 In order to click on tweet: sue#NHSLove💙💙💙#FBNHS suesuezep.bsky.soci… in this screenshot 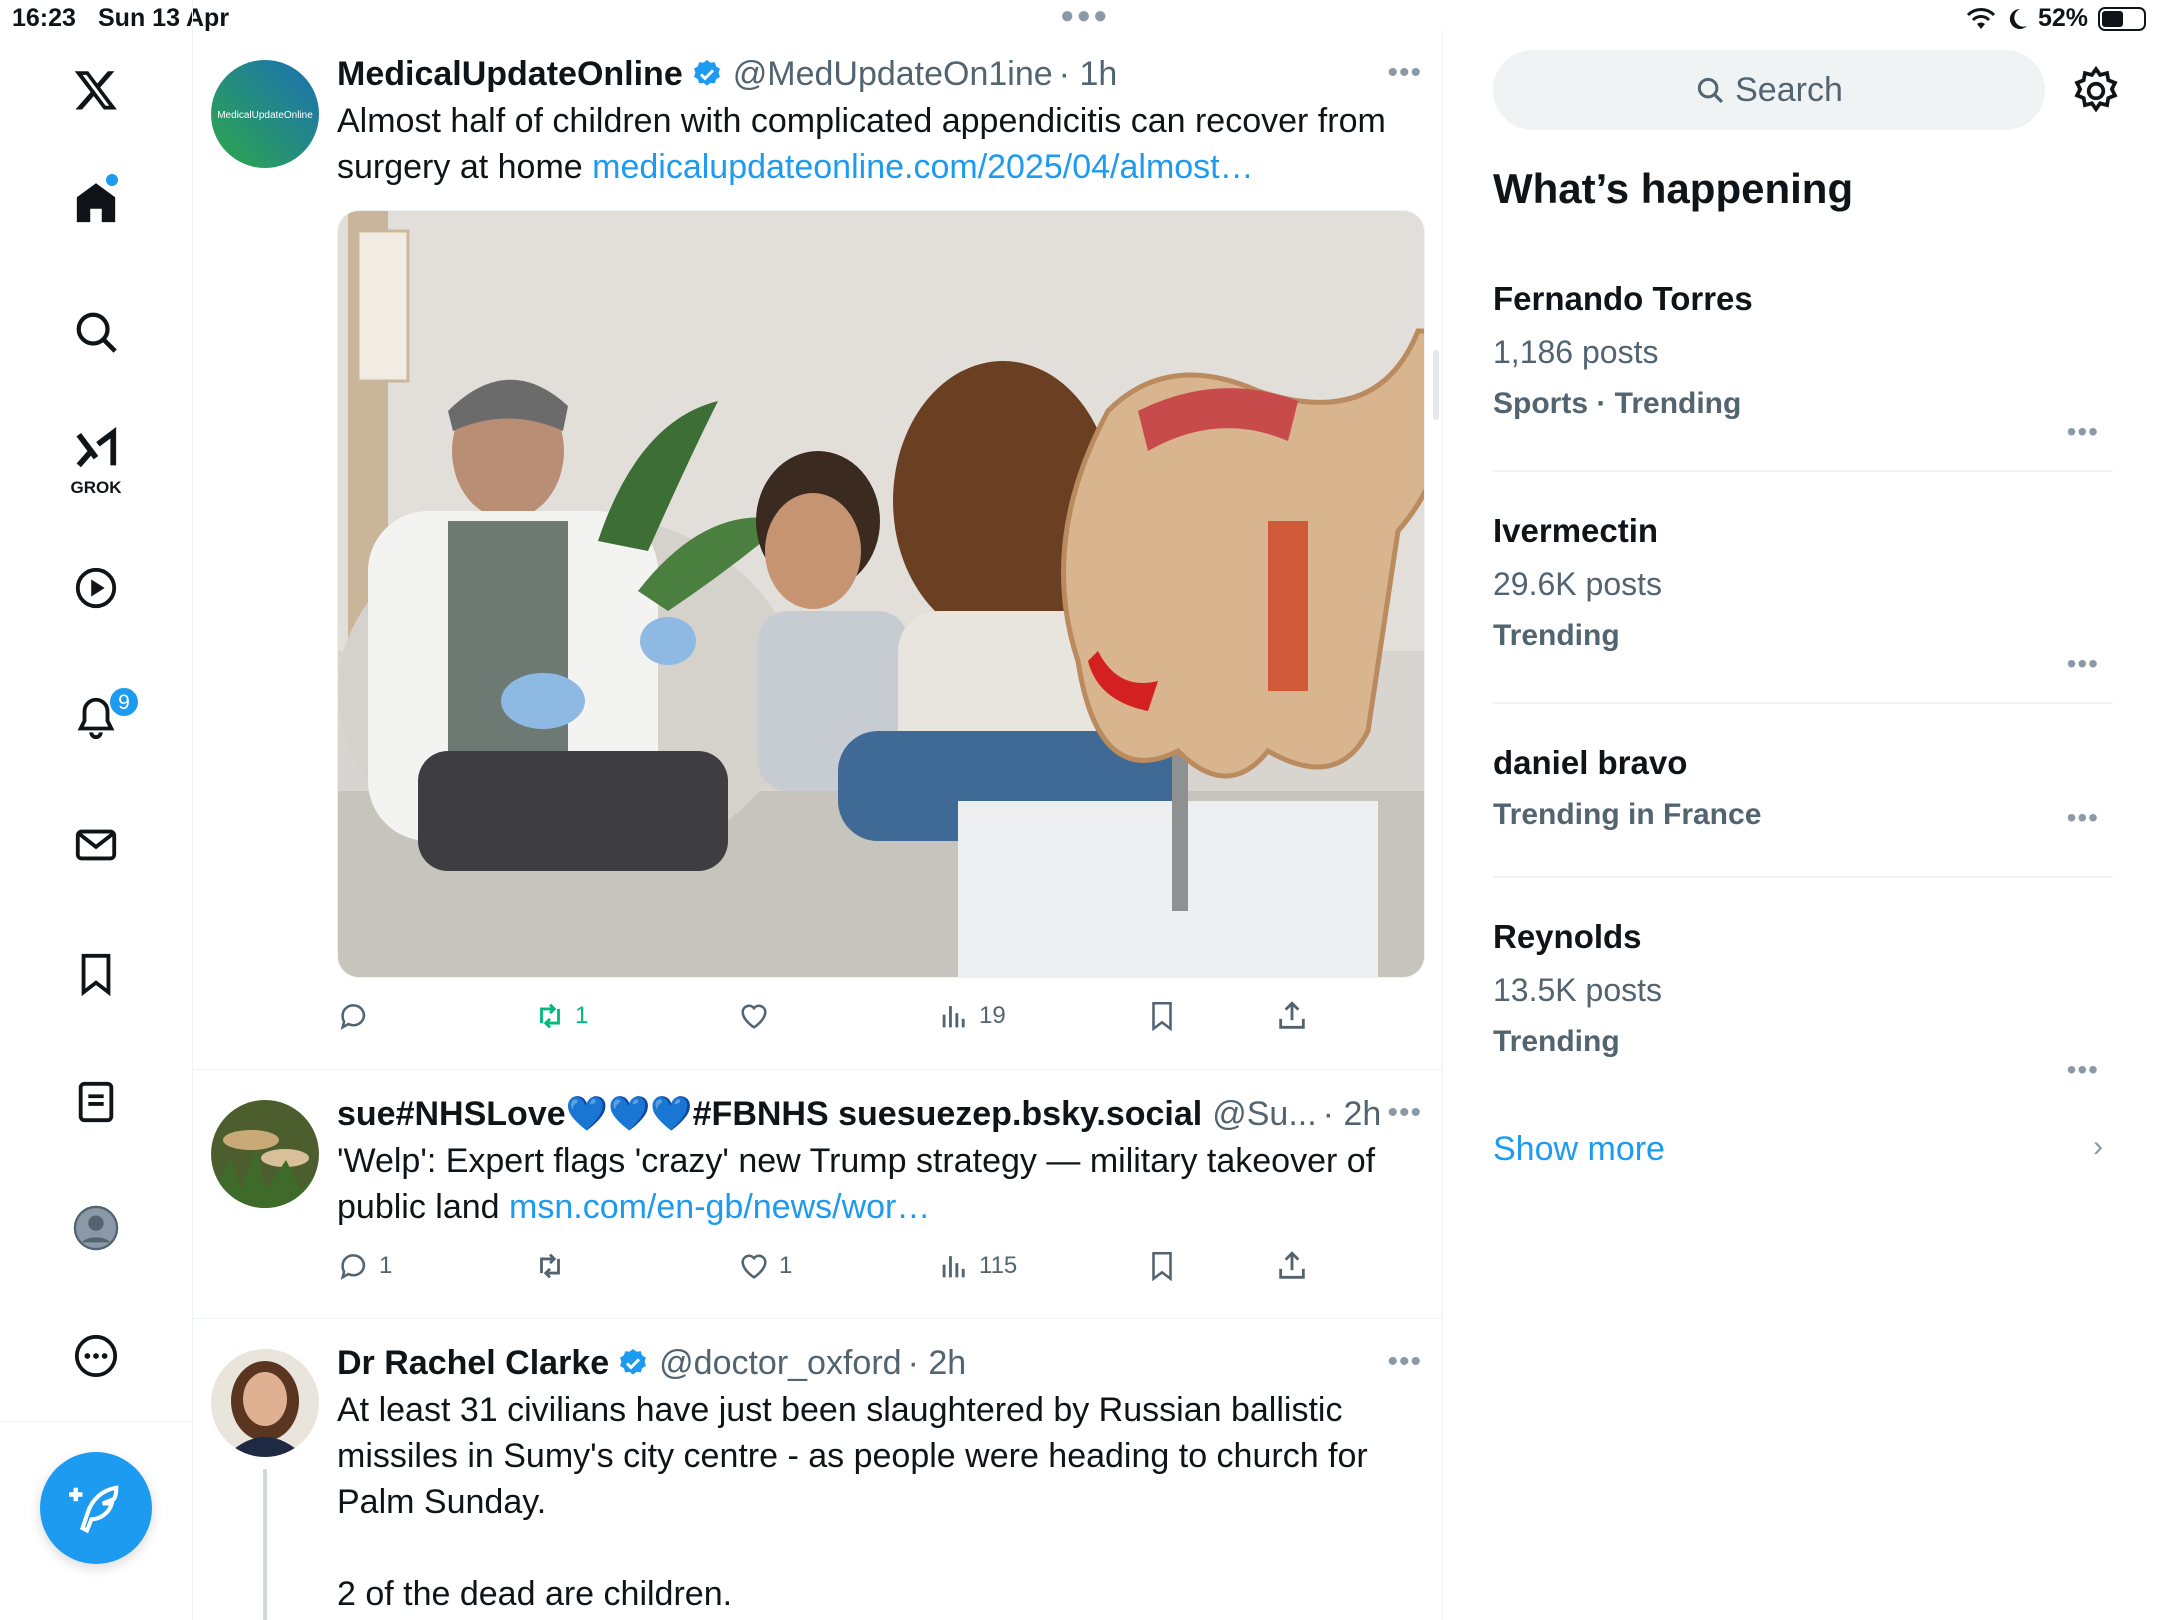, I will do `click(817, 1194)`.